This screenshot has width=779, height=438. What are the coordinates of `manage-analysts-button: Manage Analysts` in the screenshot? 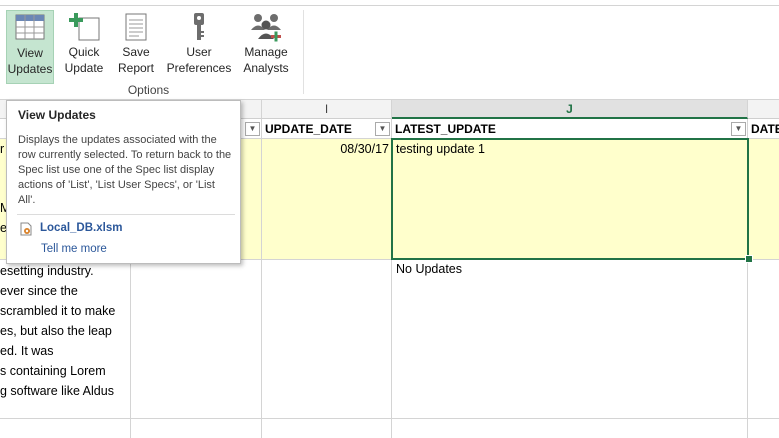 It's located at (266, 47).